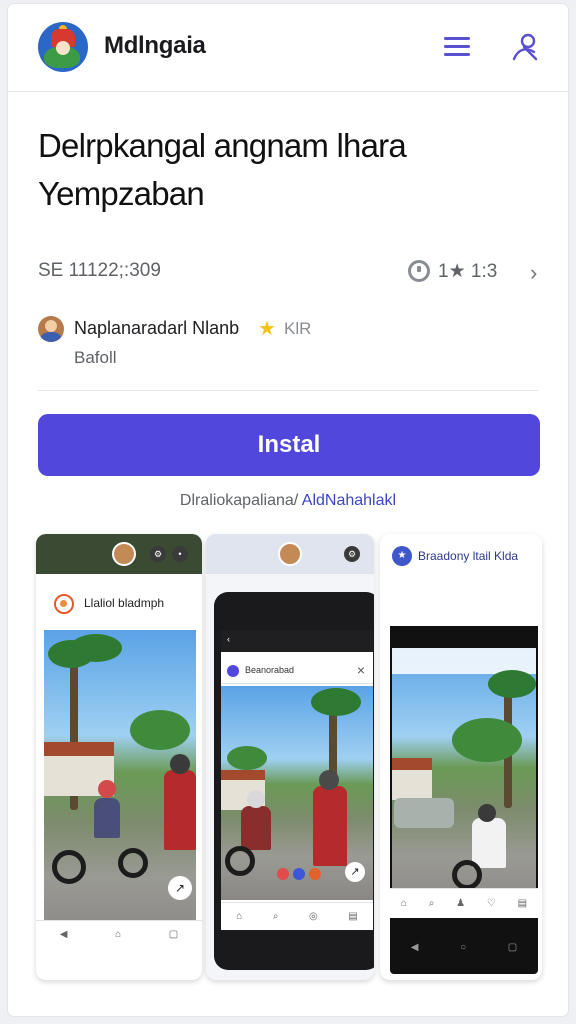  I want to click on divider, so click(288, 390).